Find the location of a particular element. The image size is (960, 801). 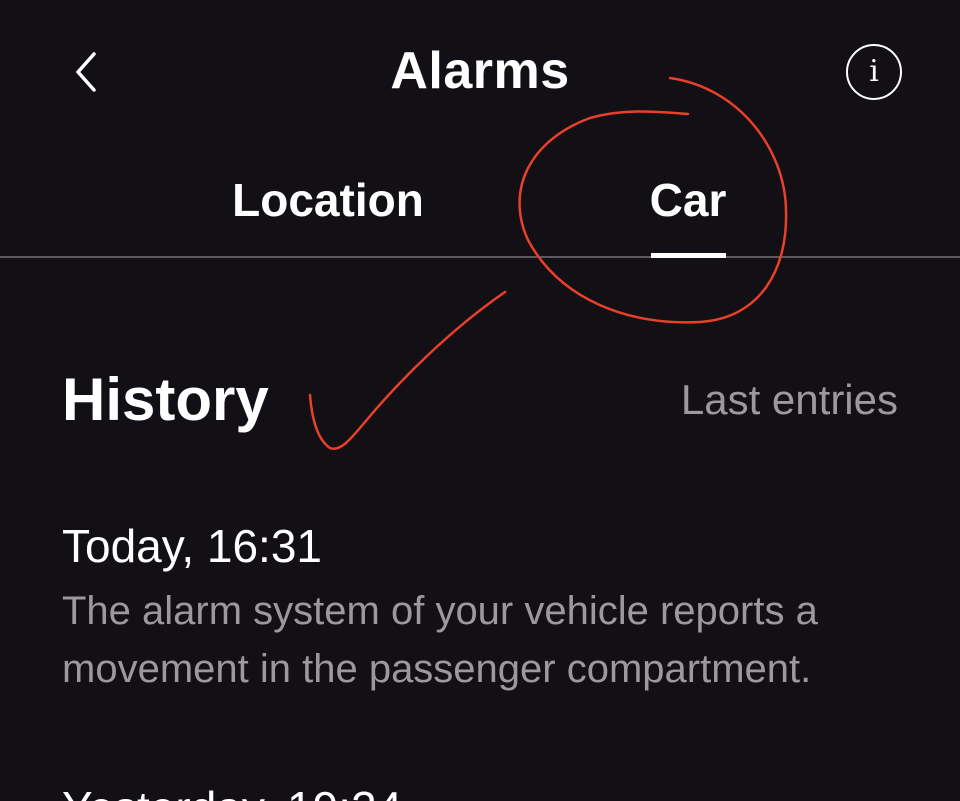

tab-divider is located at coordinates (480, 257).